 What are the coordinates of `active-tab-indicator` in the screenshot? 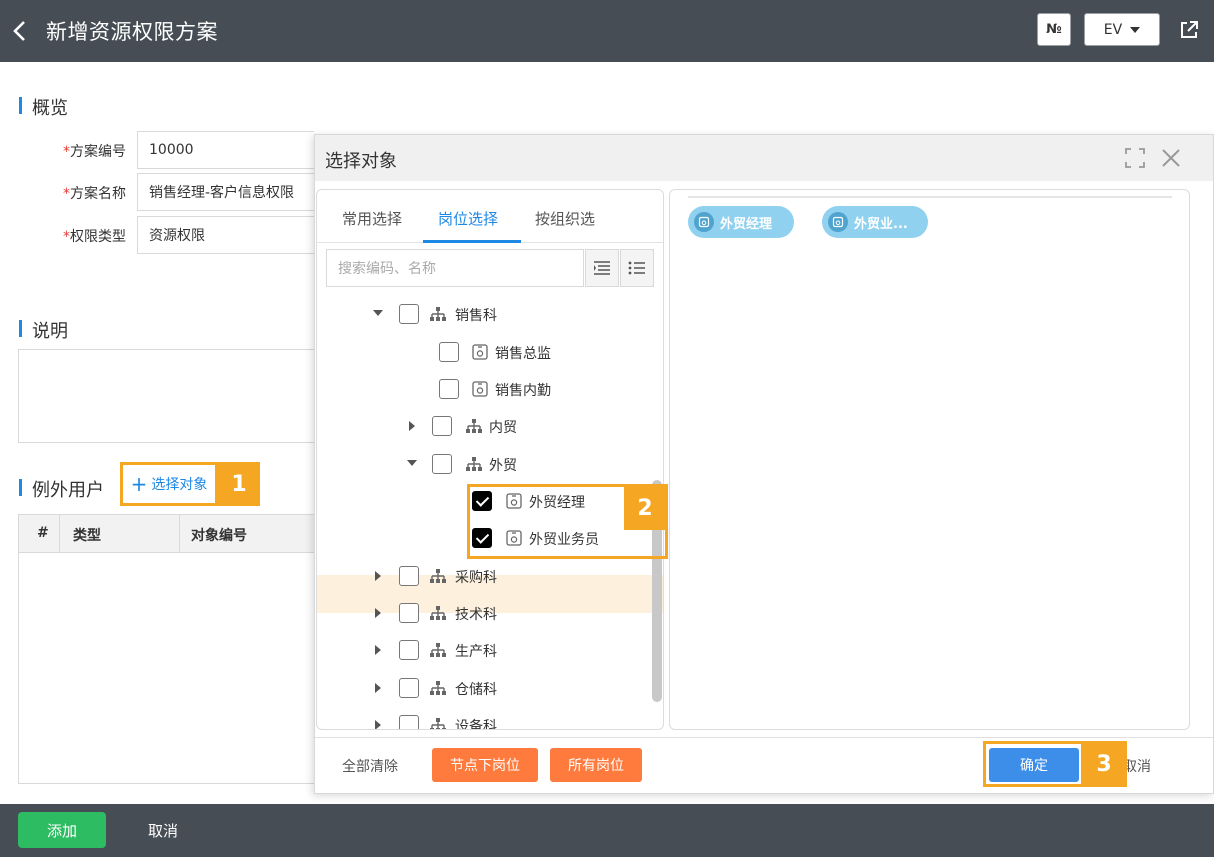 It's located at (472, 241).